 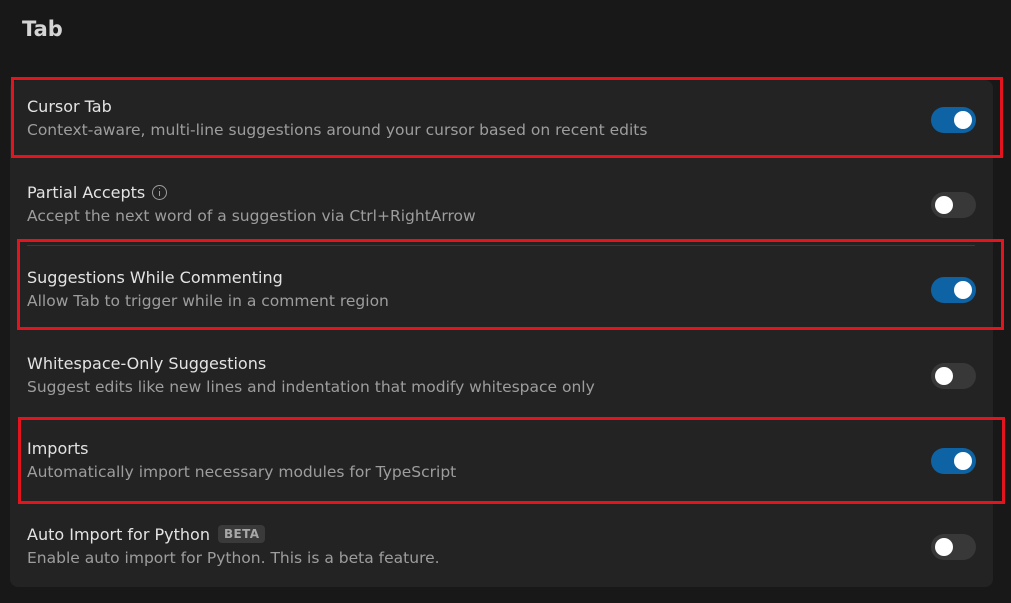 What do you see at coordinates (58, 448) in the screenshot?
I see `setting-title: Imports` at bounding box center [58, 448].